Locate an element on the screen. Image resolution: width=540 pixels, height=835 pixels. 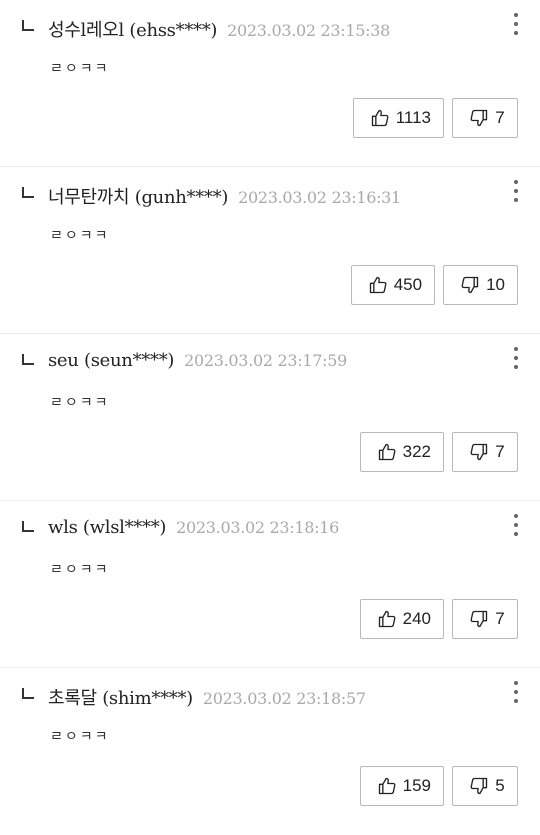
like-count: 1113 is located at coordinates (413, 117).